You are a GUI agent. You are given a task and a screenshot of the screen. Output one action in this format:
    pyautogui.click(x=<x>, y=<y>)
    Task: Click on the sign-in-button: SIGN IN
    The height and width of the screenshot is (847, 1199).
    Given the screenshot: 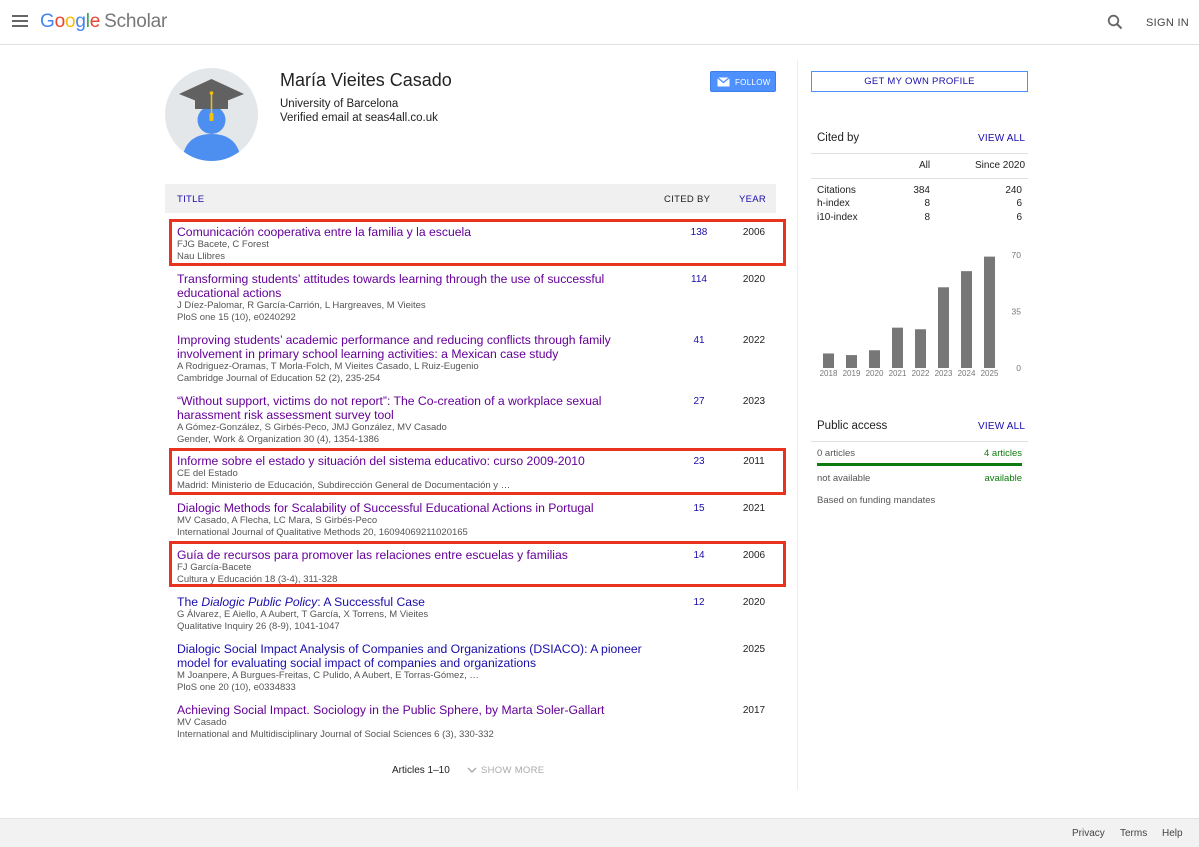 What is the action you would take?
    pyautogui.click(x=1167, y=23)
    